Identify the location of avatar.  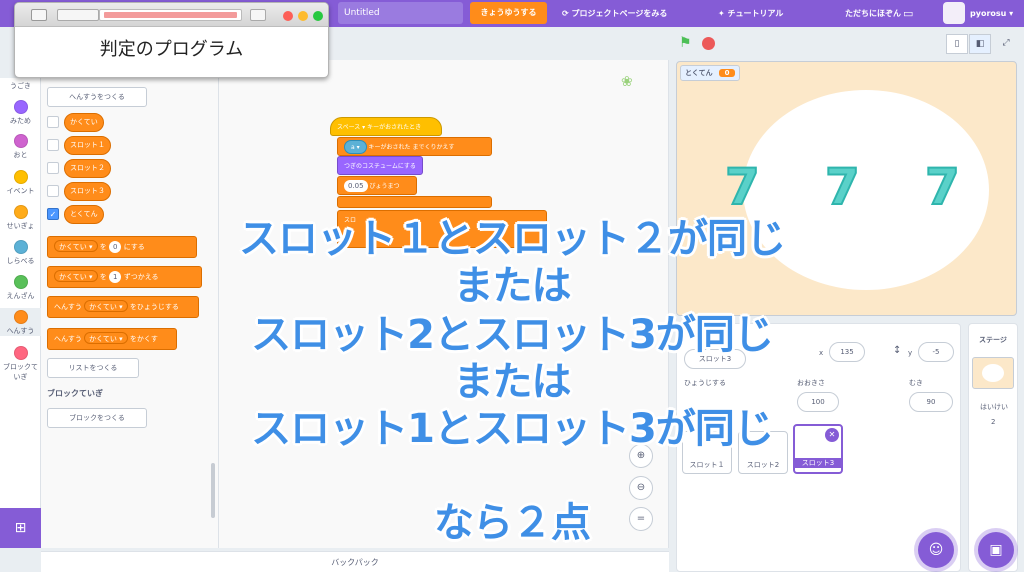
(954, 13).